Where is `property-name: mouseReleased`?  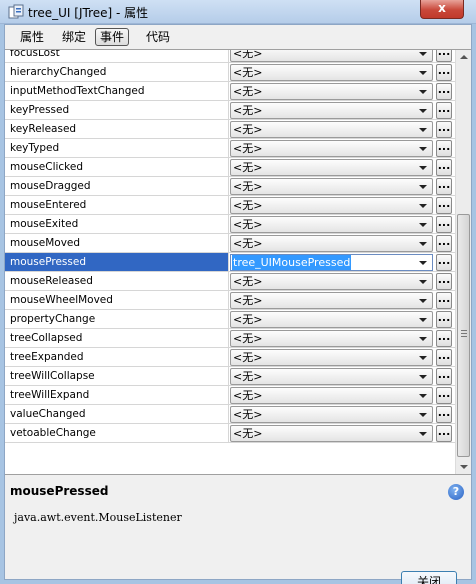 property-name: mouseReleased is located at coordinates (117, 281).